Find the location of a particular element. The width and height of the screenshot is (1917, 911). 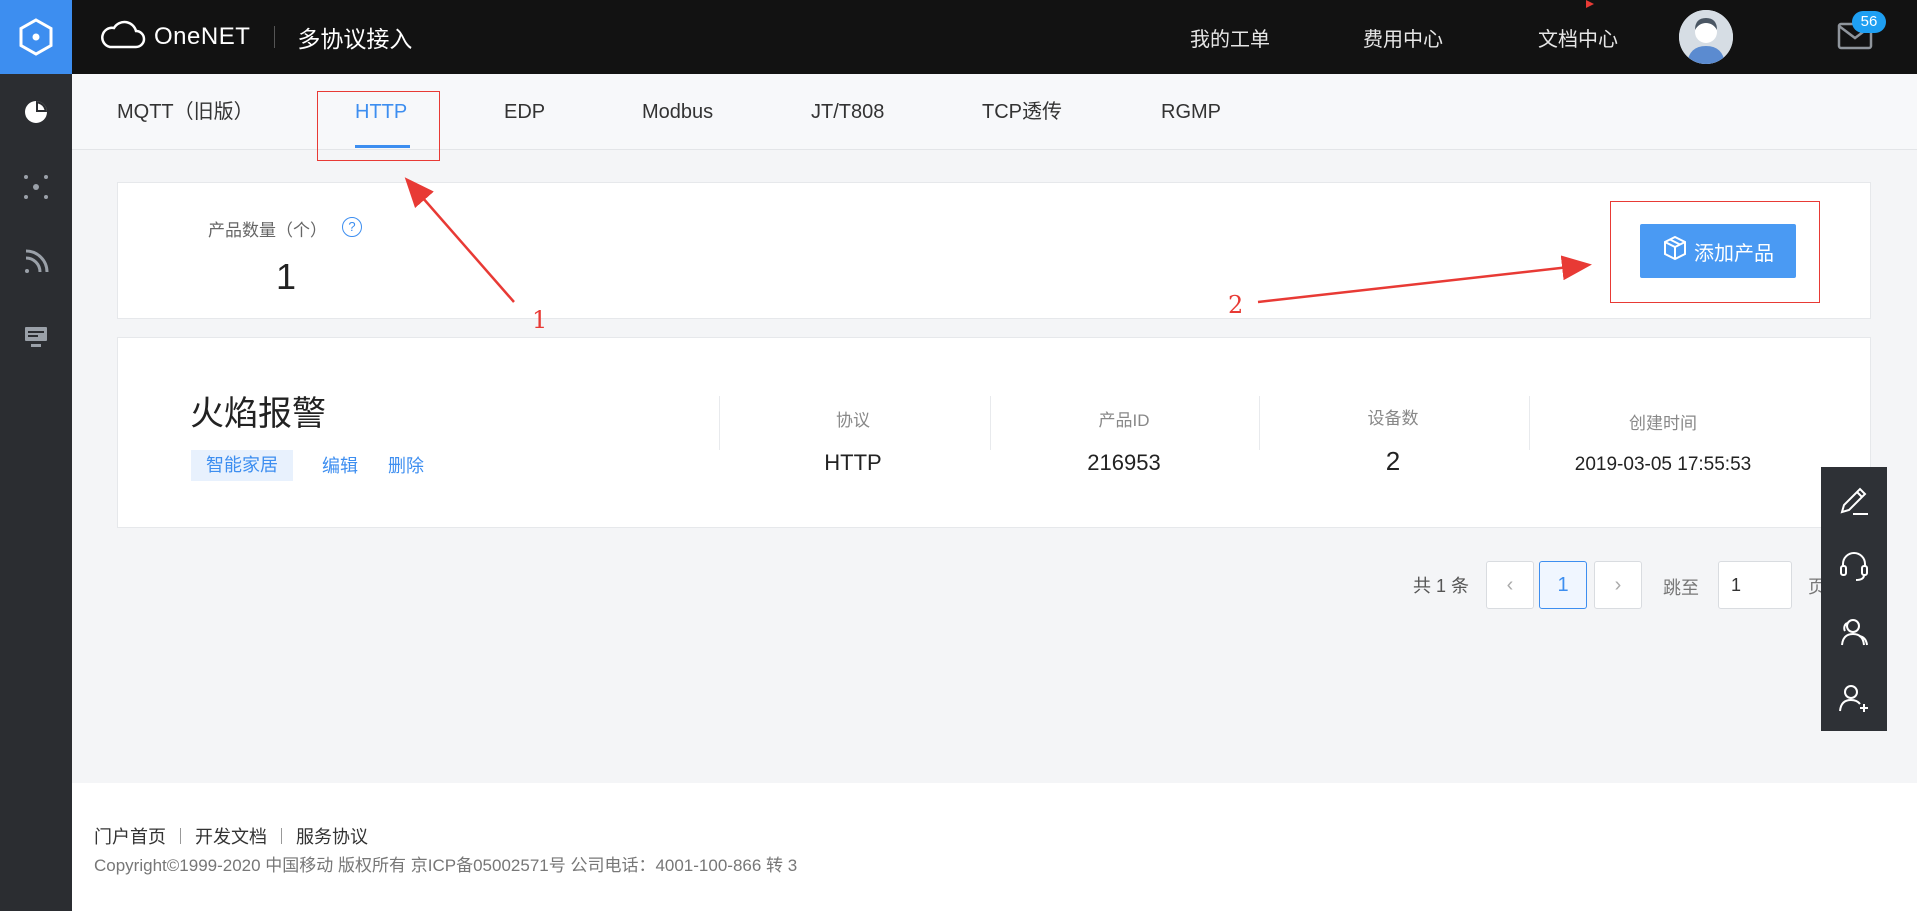

product-count-value: 1 is located at coordinates (286, 276).